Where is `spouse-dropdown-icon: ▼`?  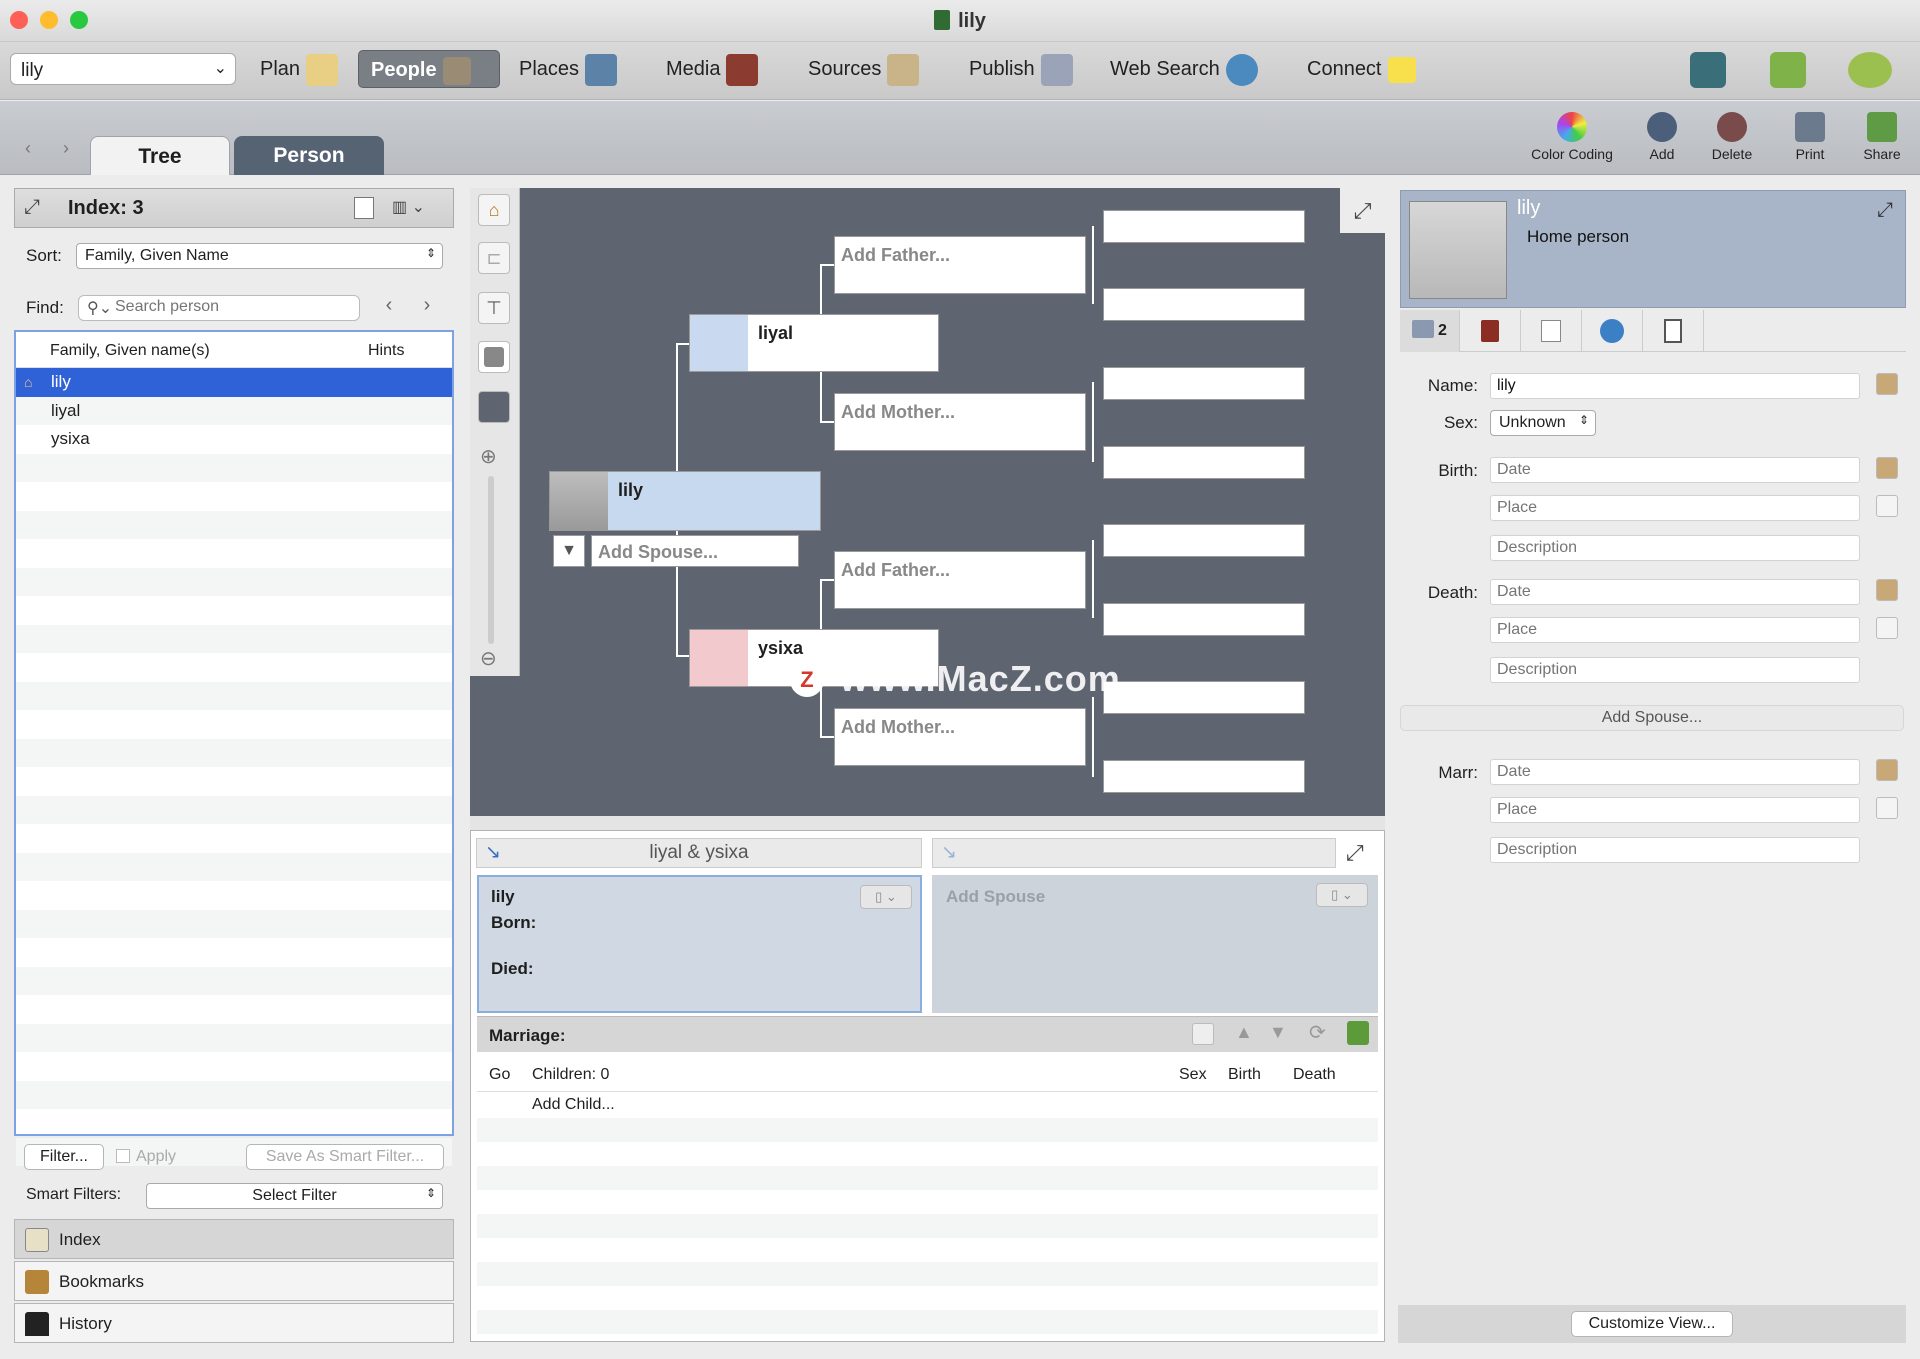 spouse-dropdown-icon: ▼ is located at coordinates (569, 551).